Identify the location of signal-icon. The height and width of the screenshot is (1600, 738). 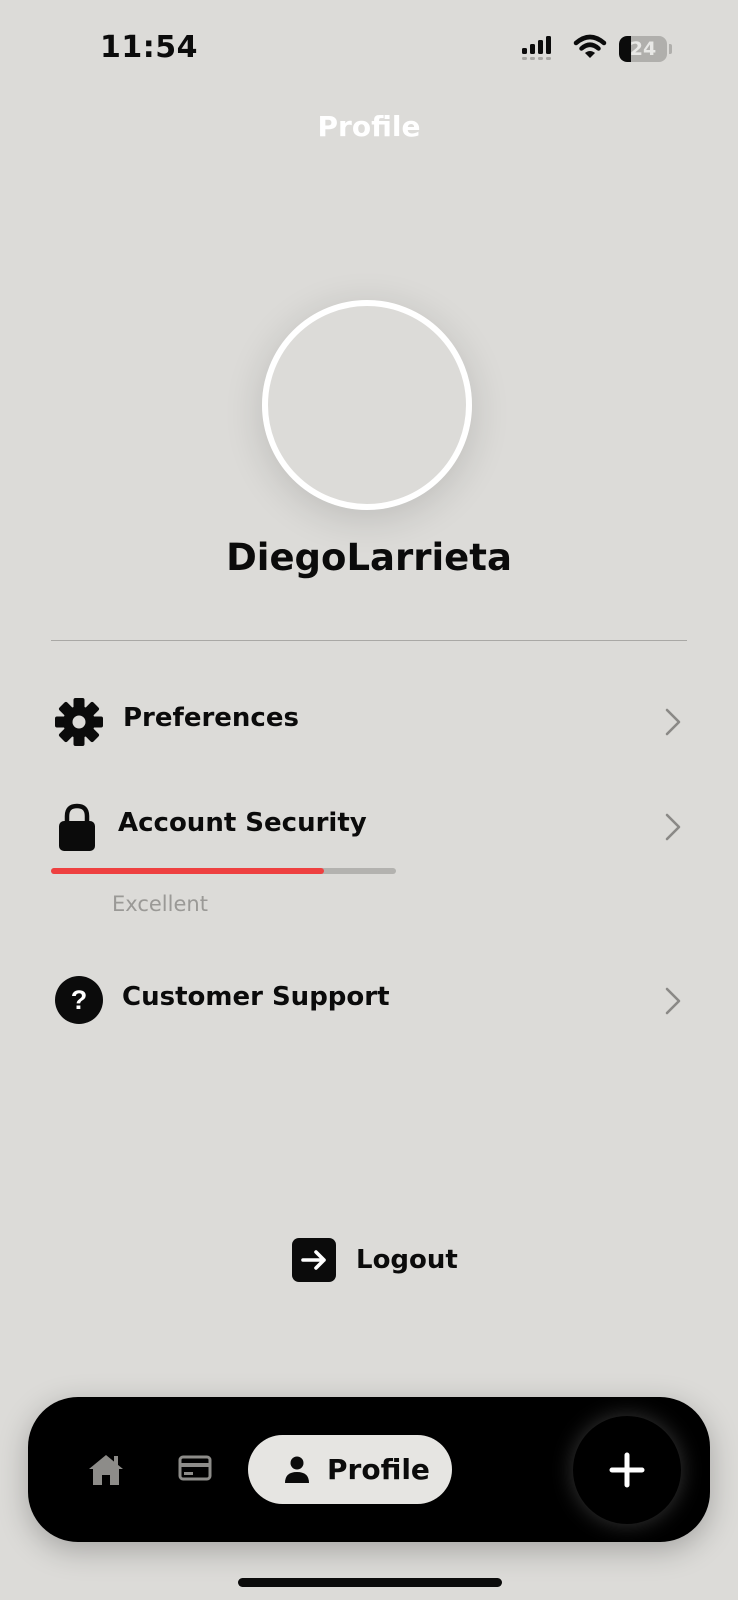
(537, 50).